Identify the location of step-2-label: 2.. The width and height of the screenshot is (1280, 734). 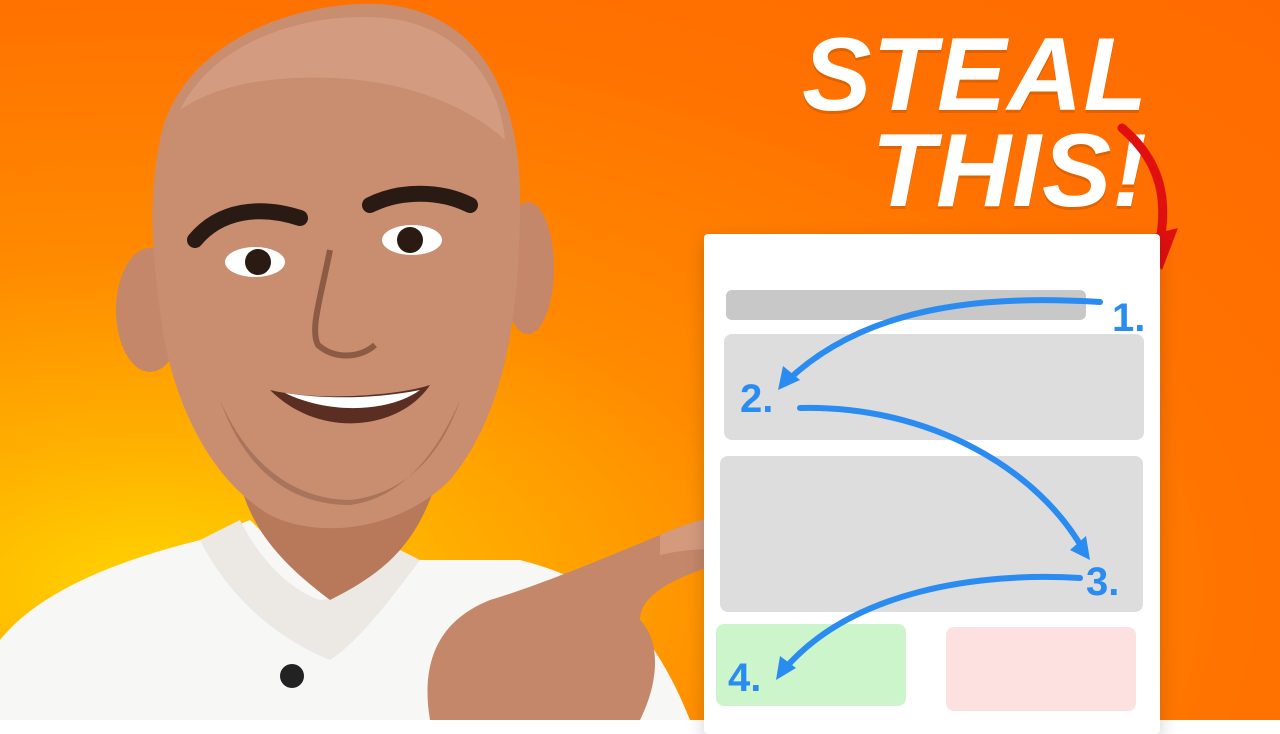
(757, 399).